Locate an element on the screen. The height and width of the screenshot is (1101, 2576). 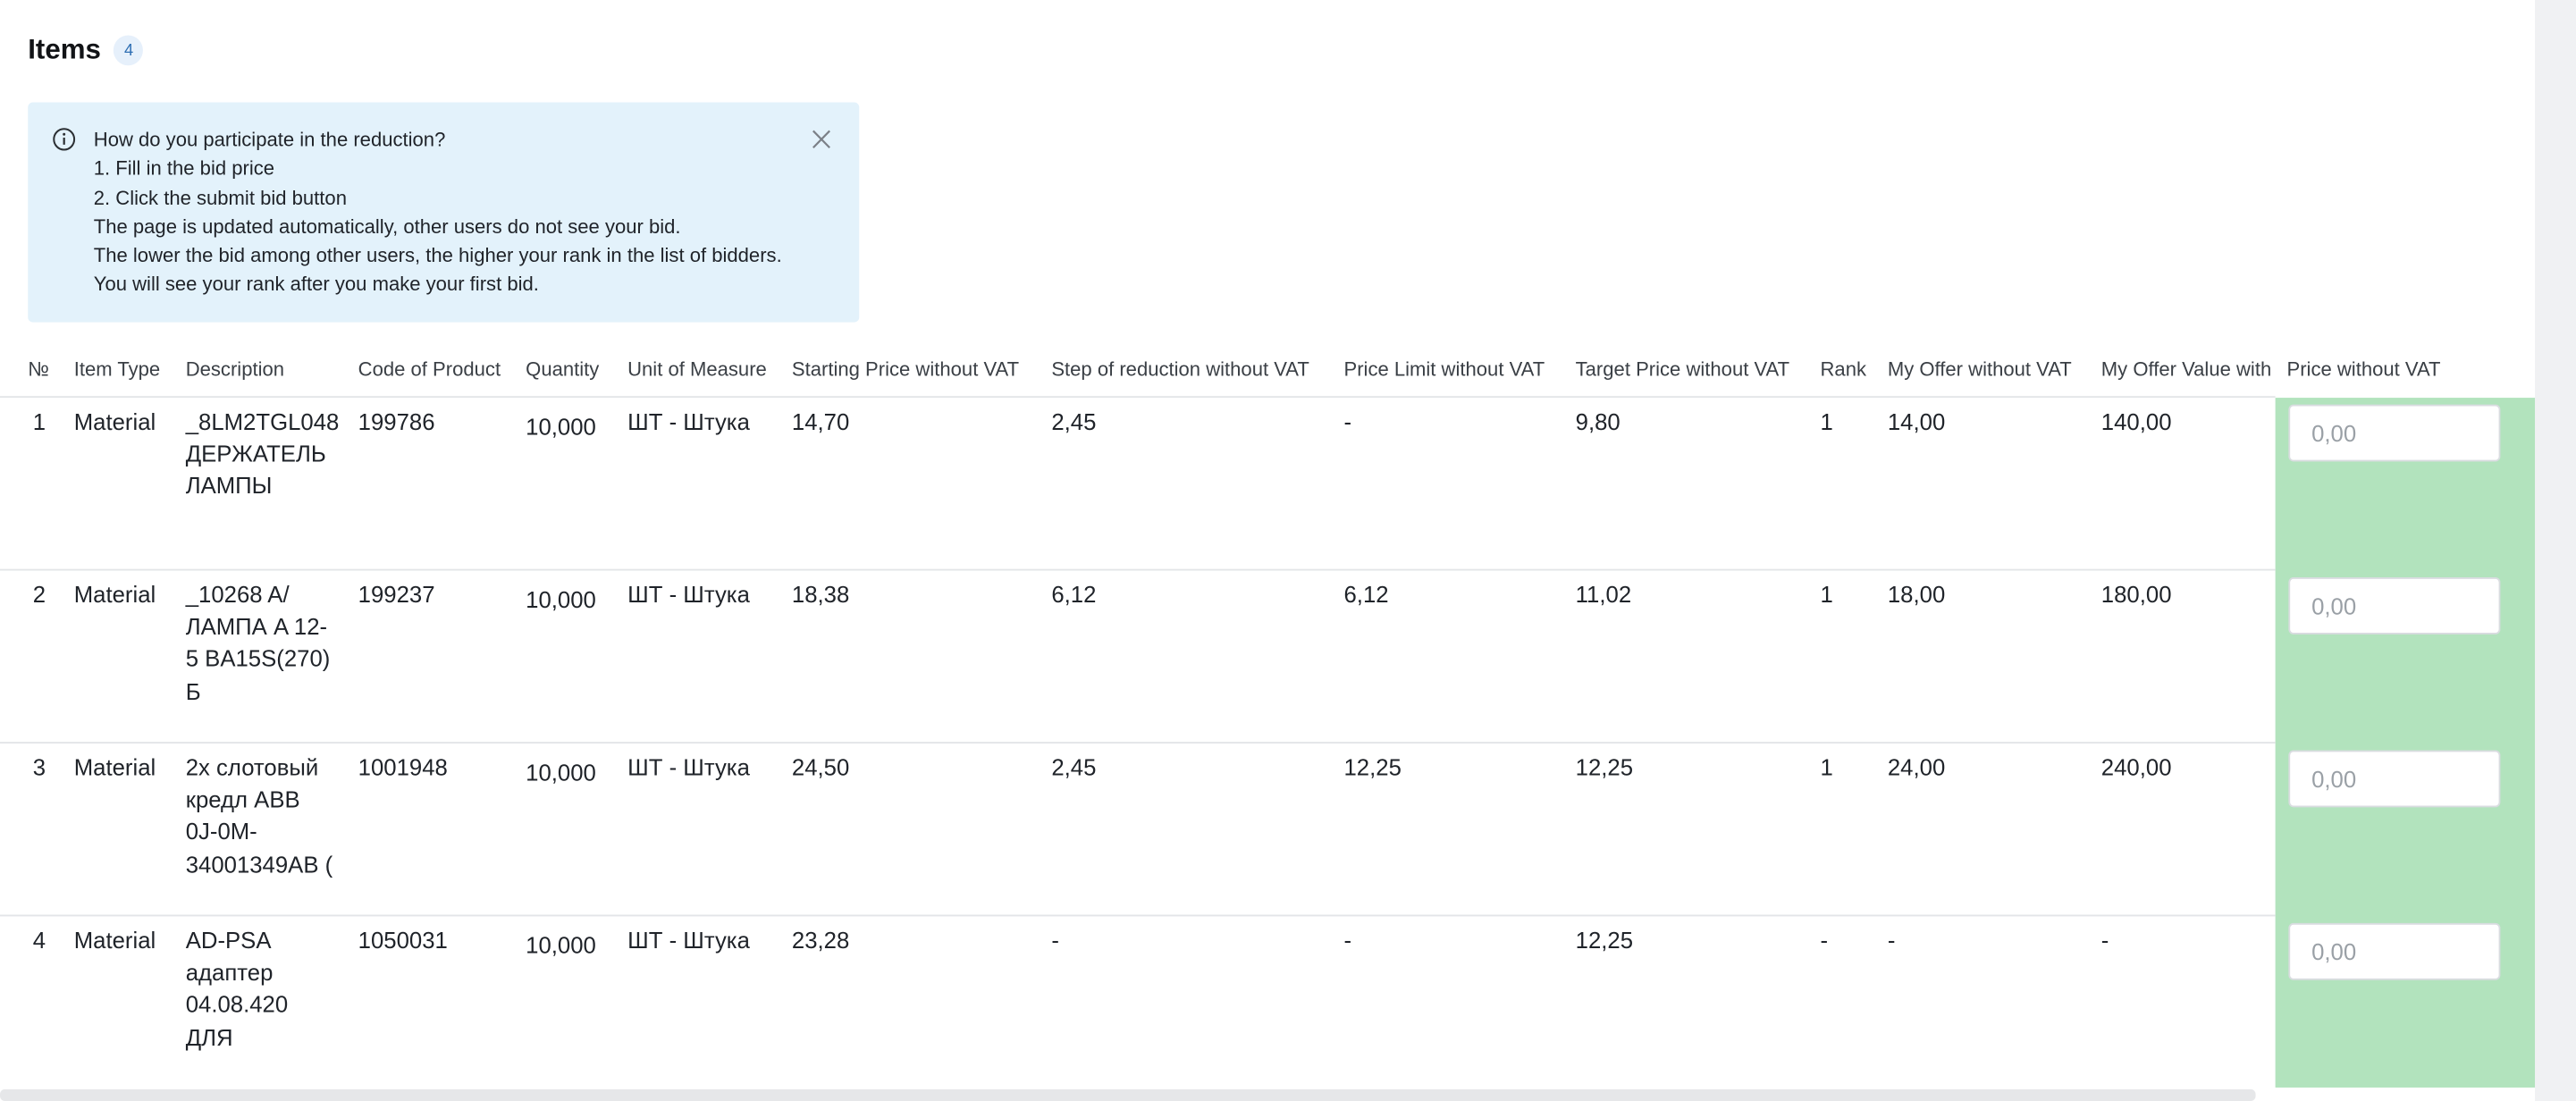
description-line: ДЛЯ is located at coordinates (209, 1036).